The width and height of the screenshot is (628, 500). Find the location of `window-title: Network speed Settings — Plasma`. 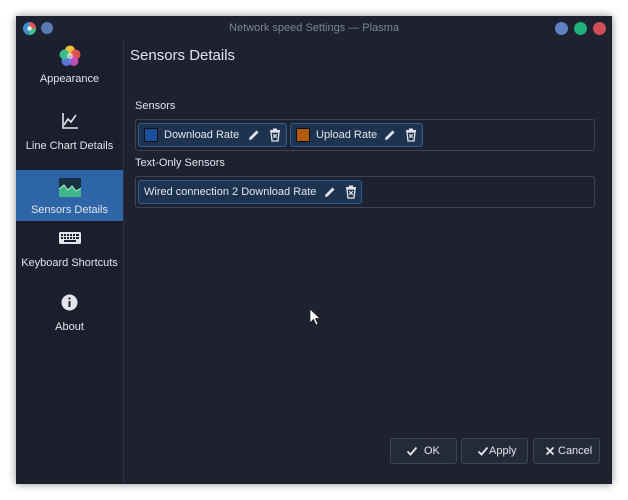

window-title: Network speed Settings — Plasma is located at coordinates (314, 28).